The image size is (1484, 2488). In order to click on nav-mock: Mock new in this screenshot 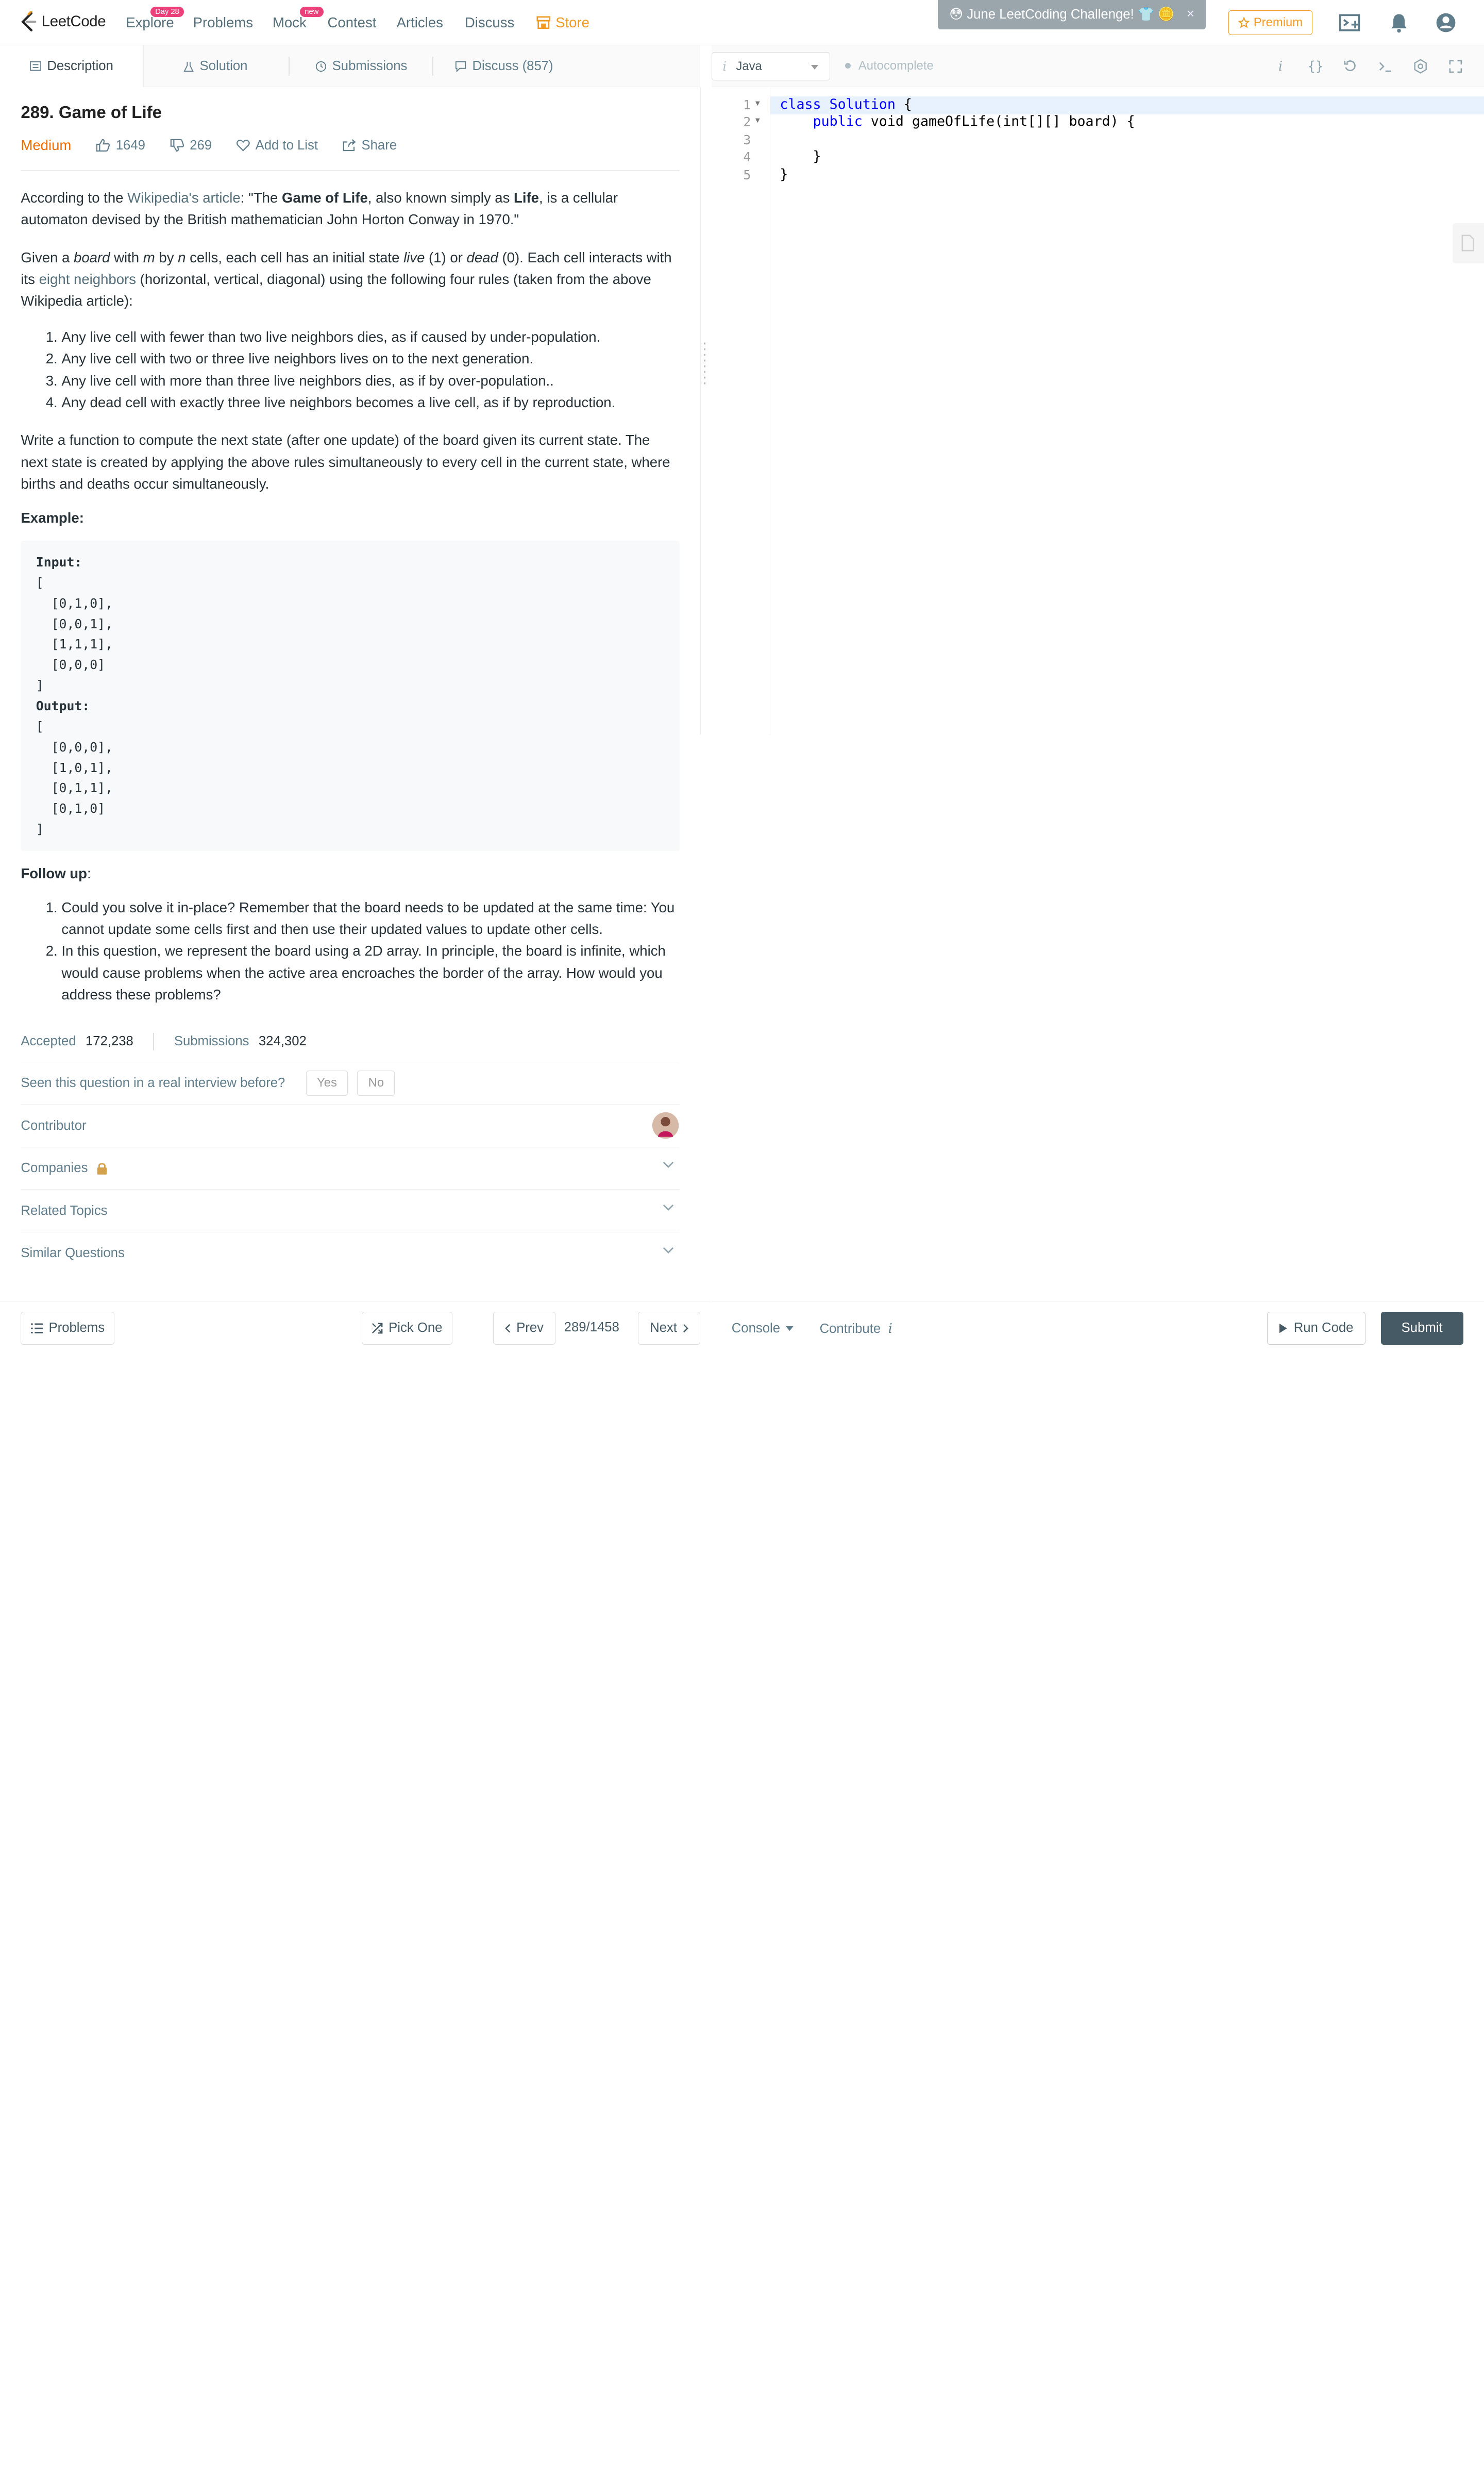, I will do `click(298, 18)`.